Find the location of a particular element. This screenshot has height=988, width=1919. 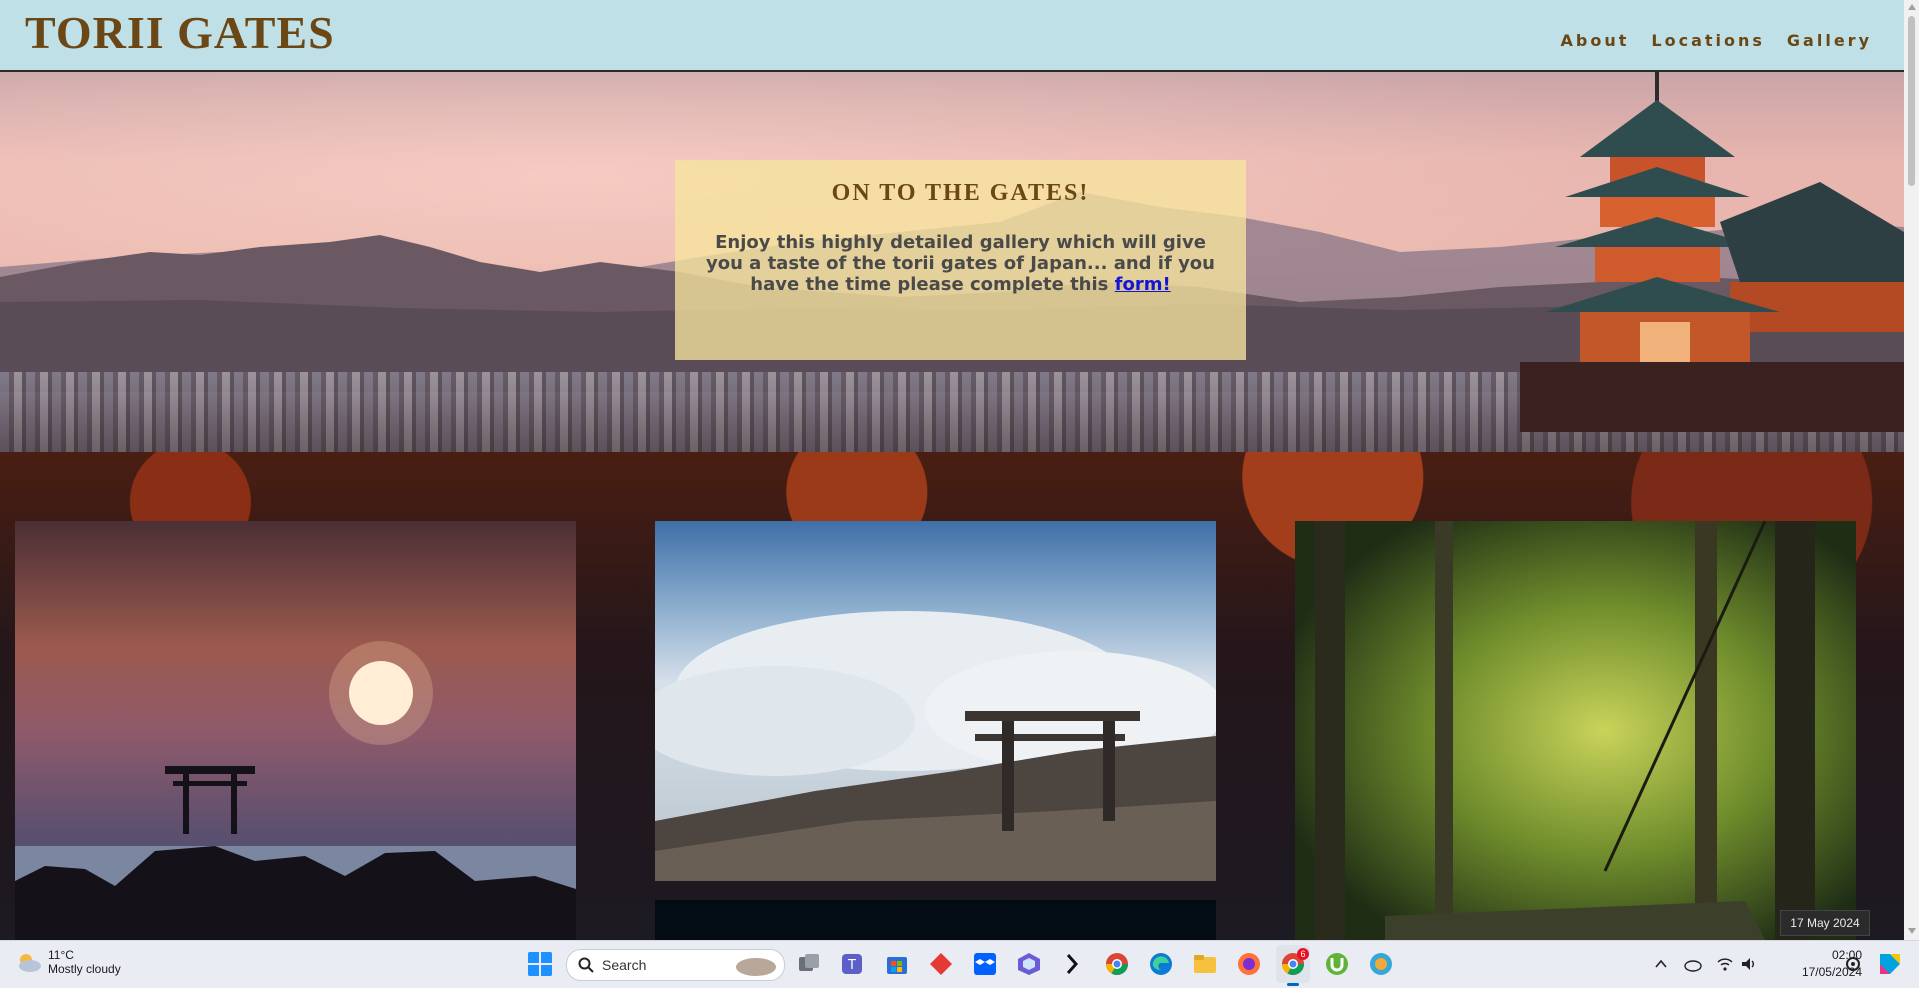

gallery-image-sunset-torii is located at coordinates (295, 730).